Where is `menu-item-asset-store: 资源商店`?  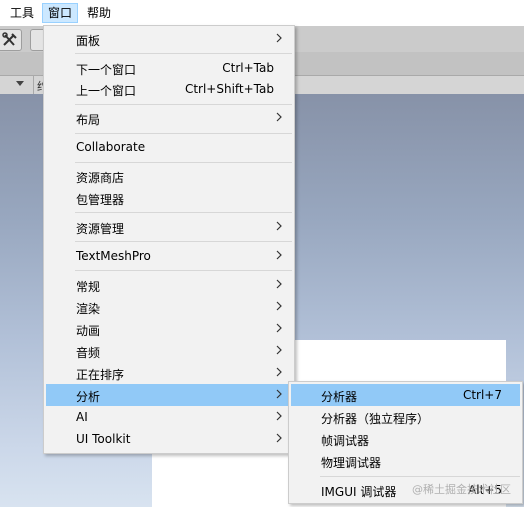 menu-item-asset-store: 资源商店 is located at coordinates (169, 176).